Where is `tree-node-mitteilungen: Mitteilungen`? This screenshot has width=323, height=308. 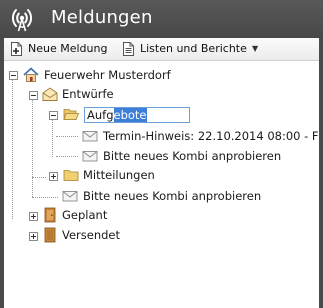
tree-node-mitteilungen: Mitteilungen is located at coordinates (119, 175).